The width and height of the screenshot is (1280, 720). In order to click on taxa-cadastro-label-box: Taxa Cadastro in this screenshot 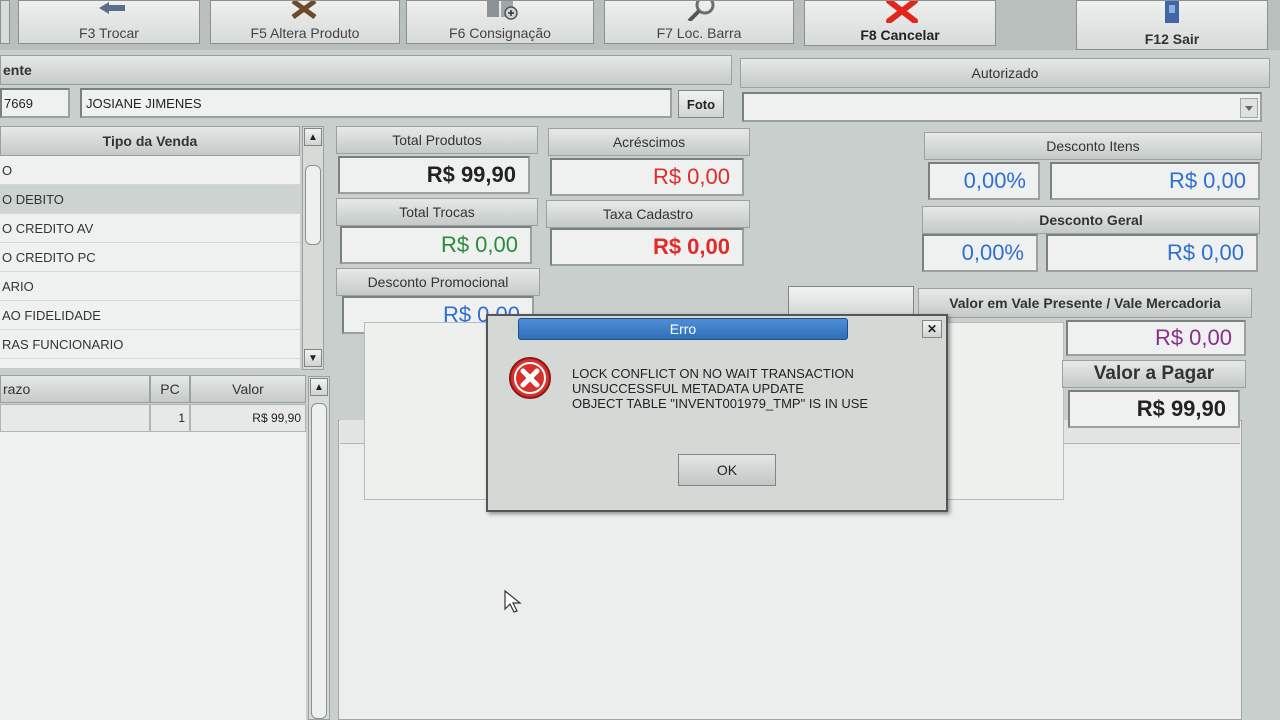, I will do `click(648, 214)`.